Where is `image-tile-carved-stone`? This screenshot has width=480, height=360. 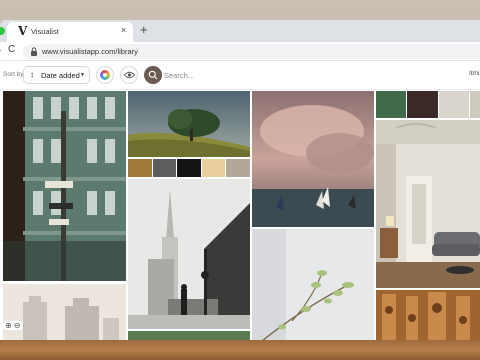 image-tile-carved-stone is located at coordinates (428, 315).